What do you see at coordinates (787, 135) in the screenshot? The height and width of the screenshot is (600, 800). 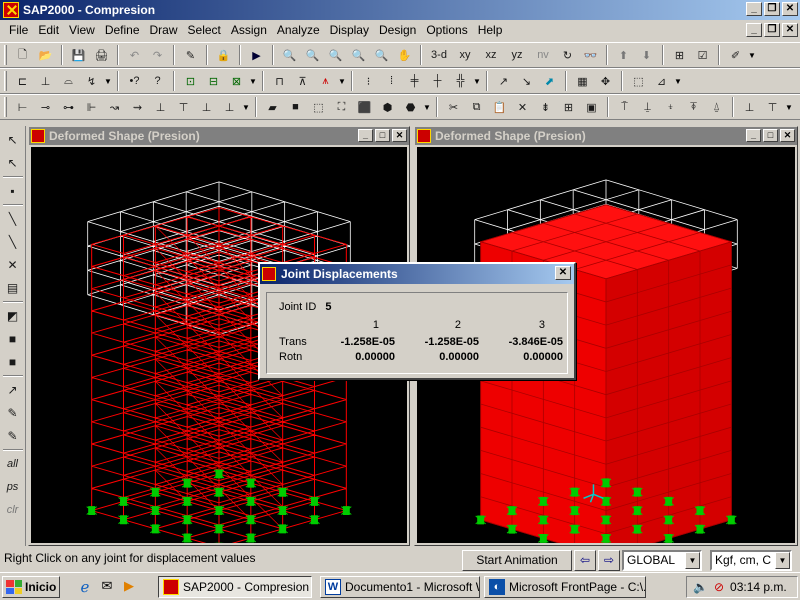 I see `view-close-button: ✕` at bounding box center [787, 135].